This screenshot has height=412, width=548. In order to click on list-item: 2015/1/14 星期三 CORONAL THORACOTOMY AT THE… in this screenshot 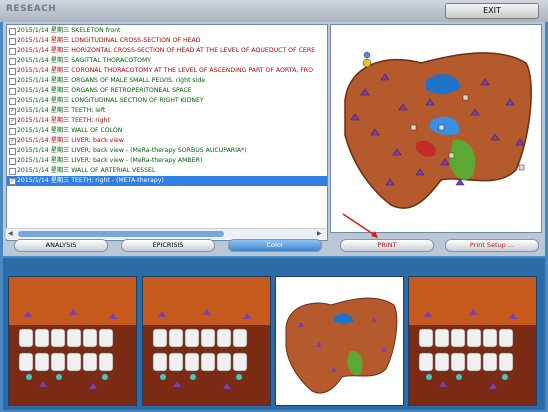, I will do `click(167, 71)`.